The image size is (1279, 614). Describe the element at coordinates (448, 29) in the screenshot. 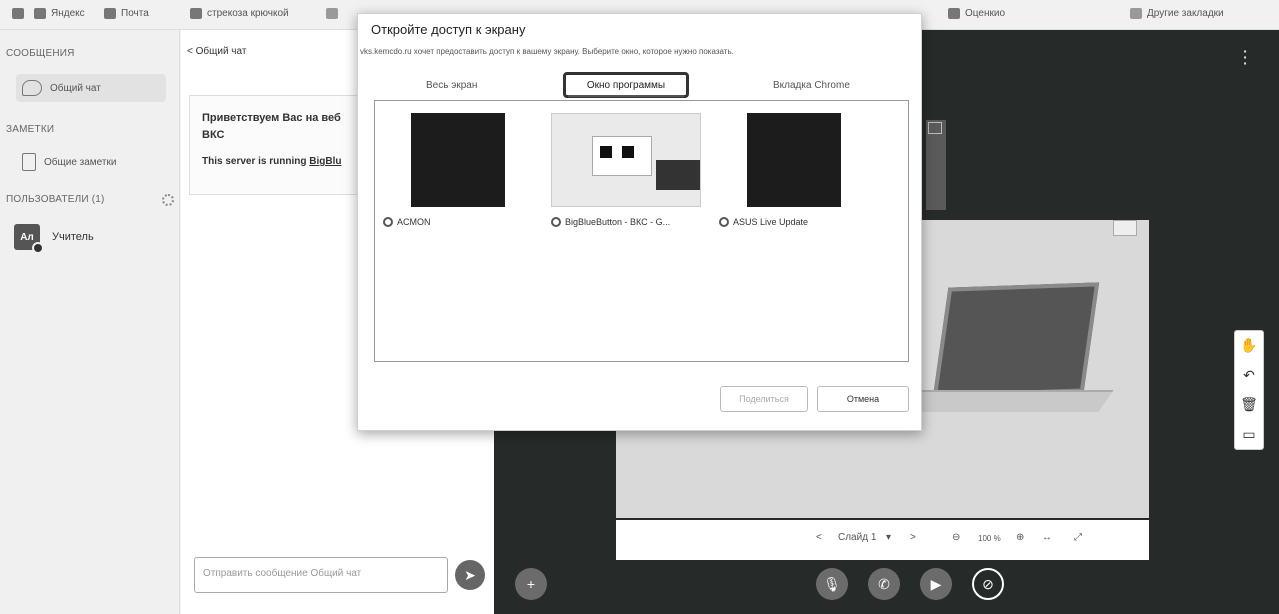

I see `dialog-title: Откройте доступ к экрану` at that location.